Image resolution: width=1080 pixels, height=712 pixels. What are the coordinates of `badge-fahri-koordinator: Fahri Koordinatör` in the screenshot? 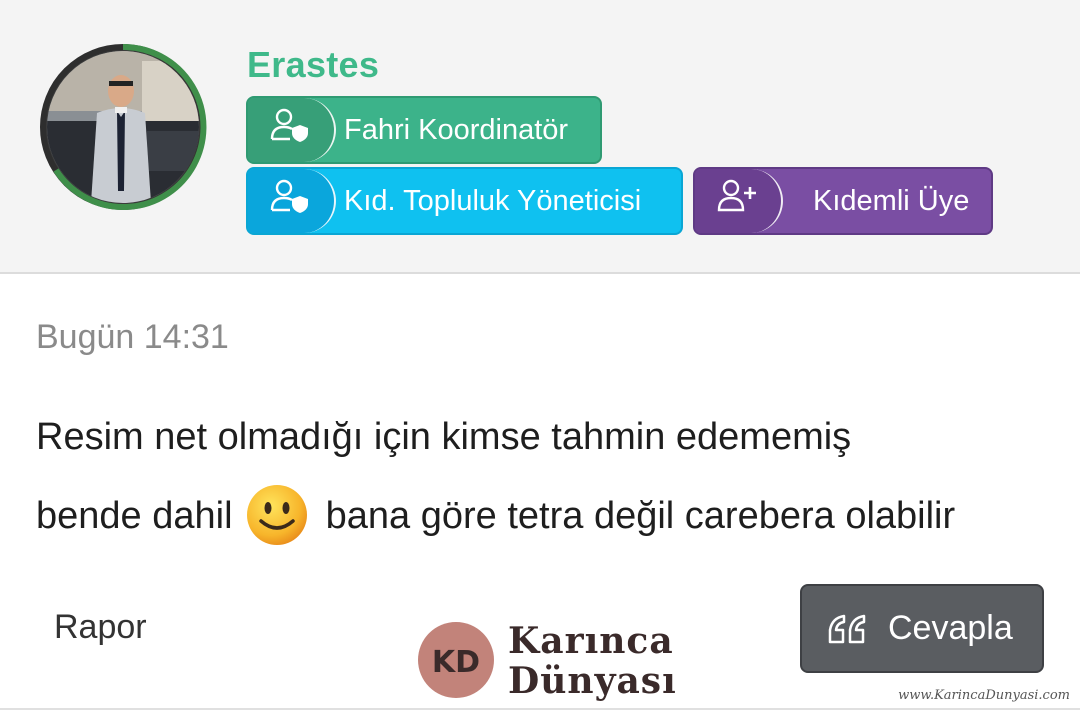 It's located at (424, 130).